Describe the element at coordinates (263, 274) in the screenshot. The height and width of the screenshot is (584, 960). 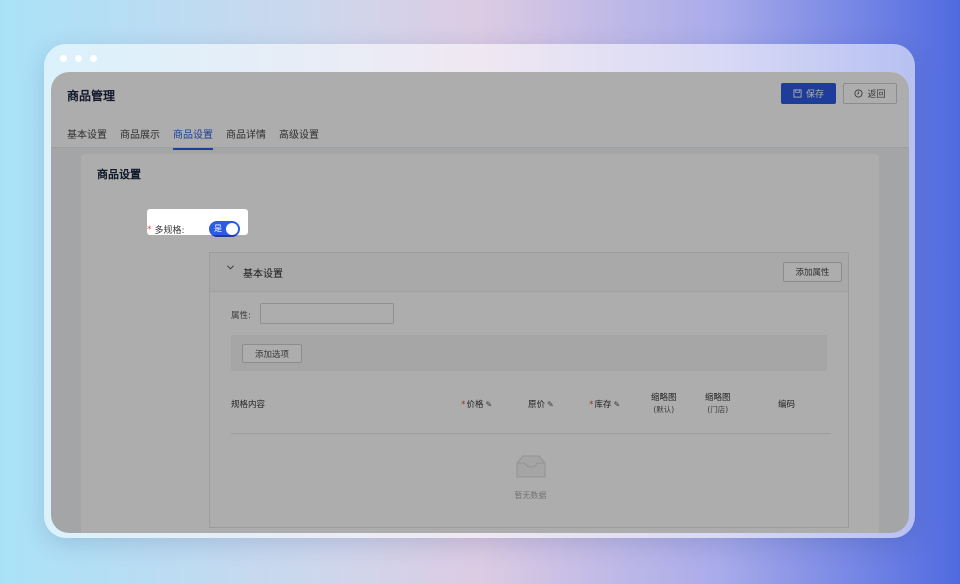
I see `panel-title: 基本设置` at that location.